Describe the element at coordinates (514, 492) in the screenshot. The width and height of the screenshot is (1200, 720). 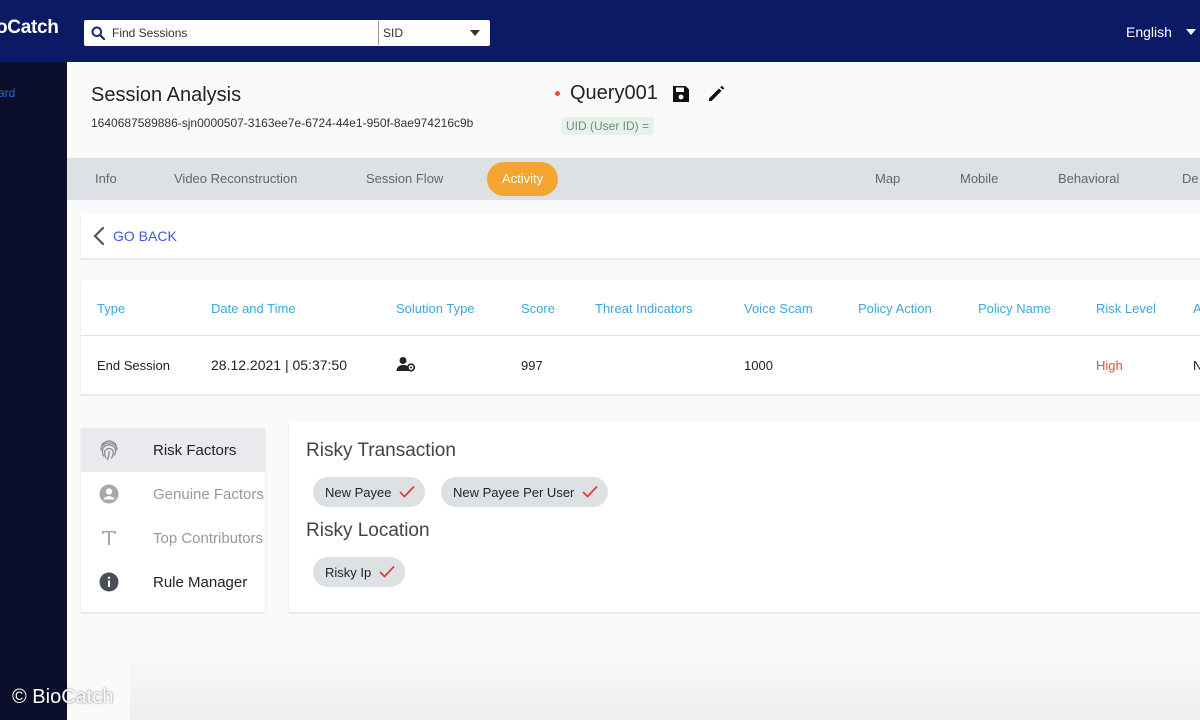
I see `chip-label: New Payee Per User` at that location.